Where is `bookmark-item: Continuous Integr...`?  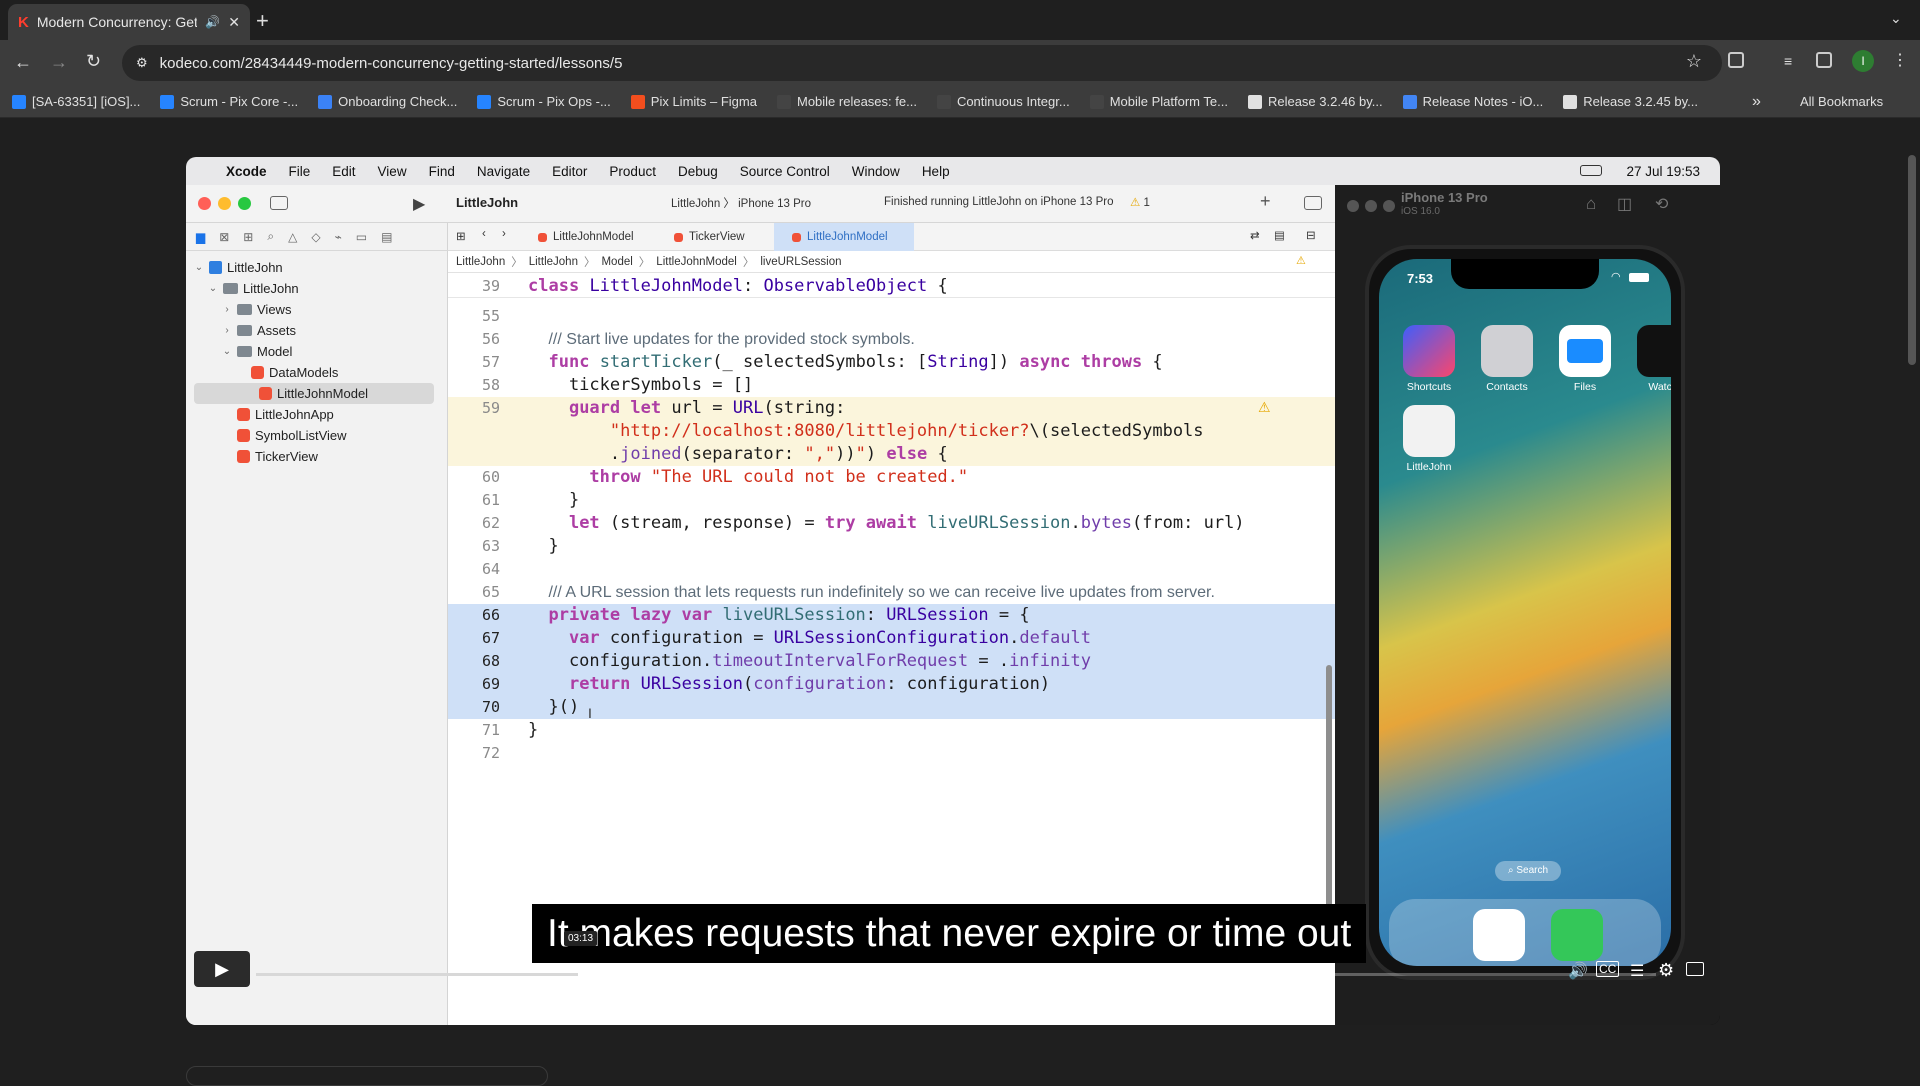
bookmark-item: Continuous Integr... is located at coordinates (1003, 101).